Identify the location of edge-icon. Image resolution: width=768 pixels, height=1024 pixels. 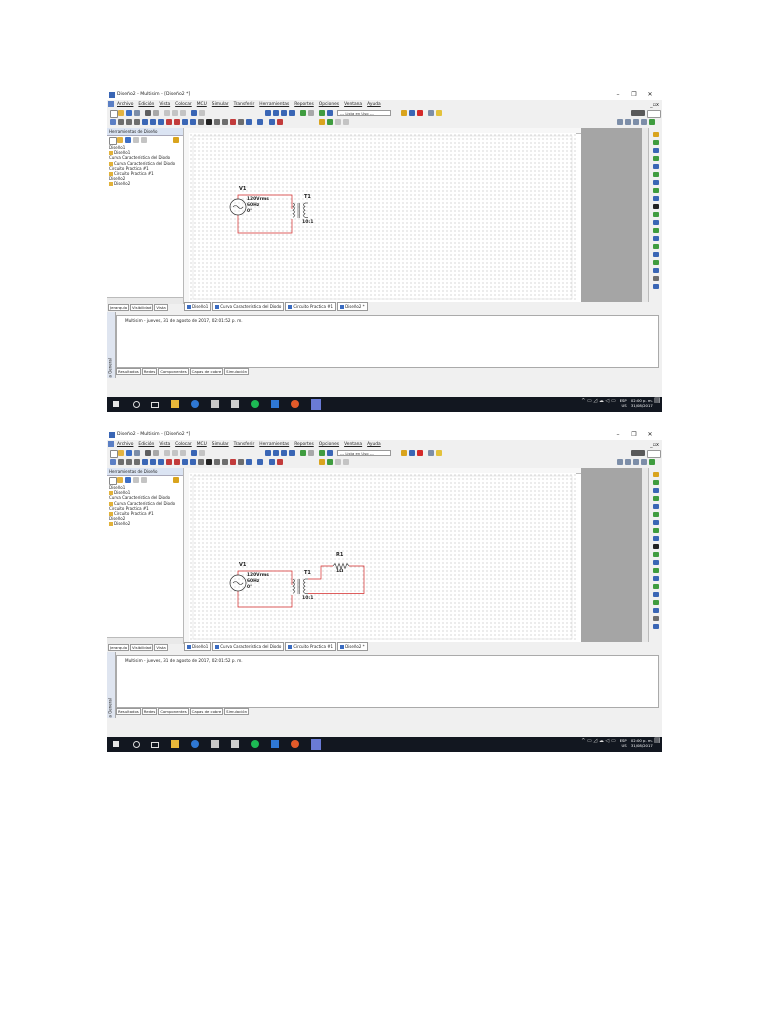
(195, 744).